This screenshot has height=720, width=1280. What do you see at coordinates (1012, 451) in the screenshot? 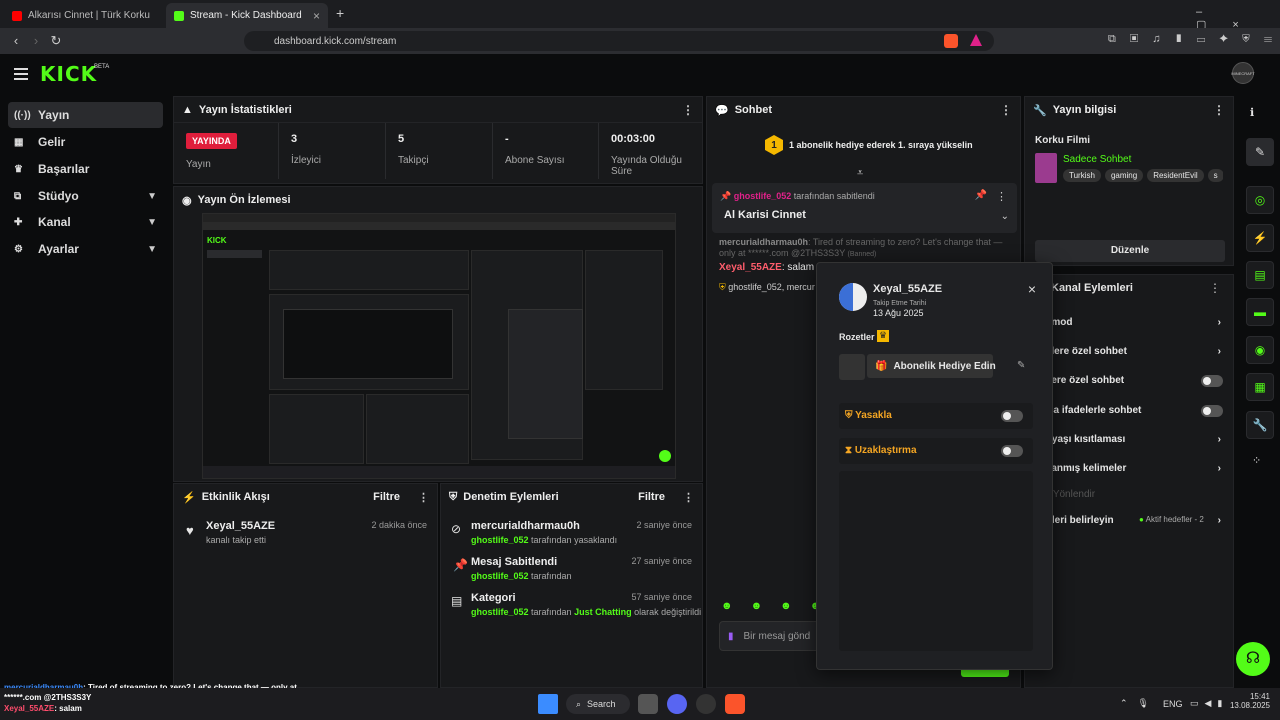
I see `timeout-toggle` at bounding box center [1012, 451].